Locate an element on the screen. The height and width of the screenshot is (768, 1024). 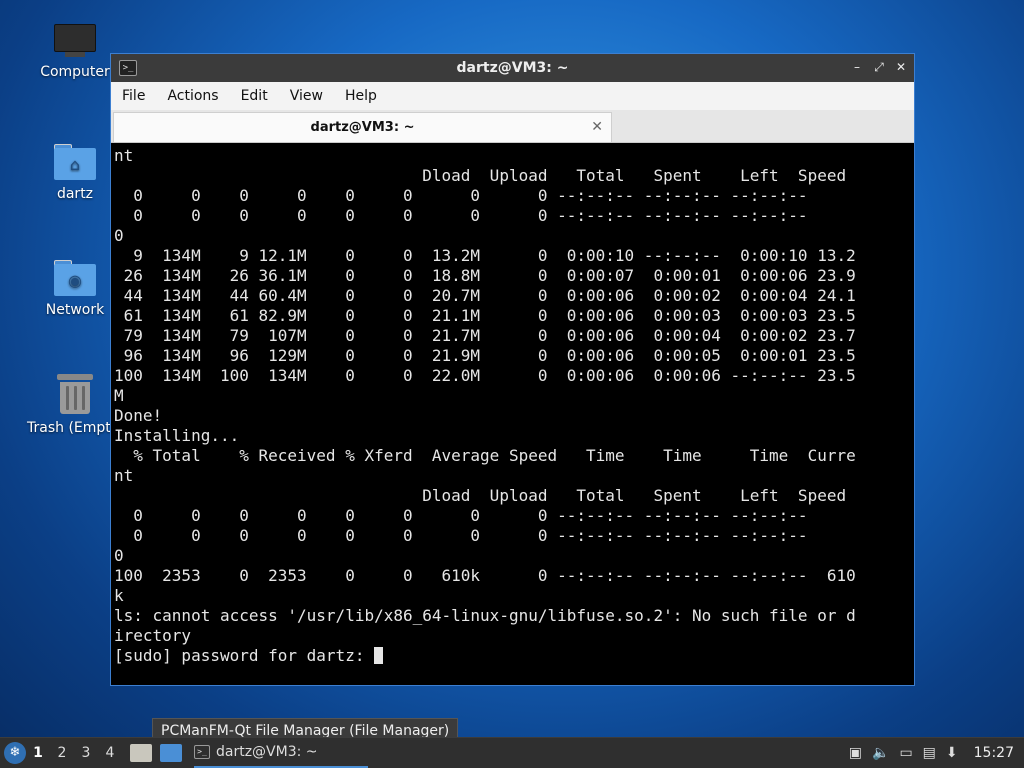
desktop-icon-network: ◉ Network is located at coordinates (75, 289).